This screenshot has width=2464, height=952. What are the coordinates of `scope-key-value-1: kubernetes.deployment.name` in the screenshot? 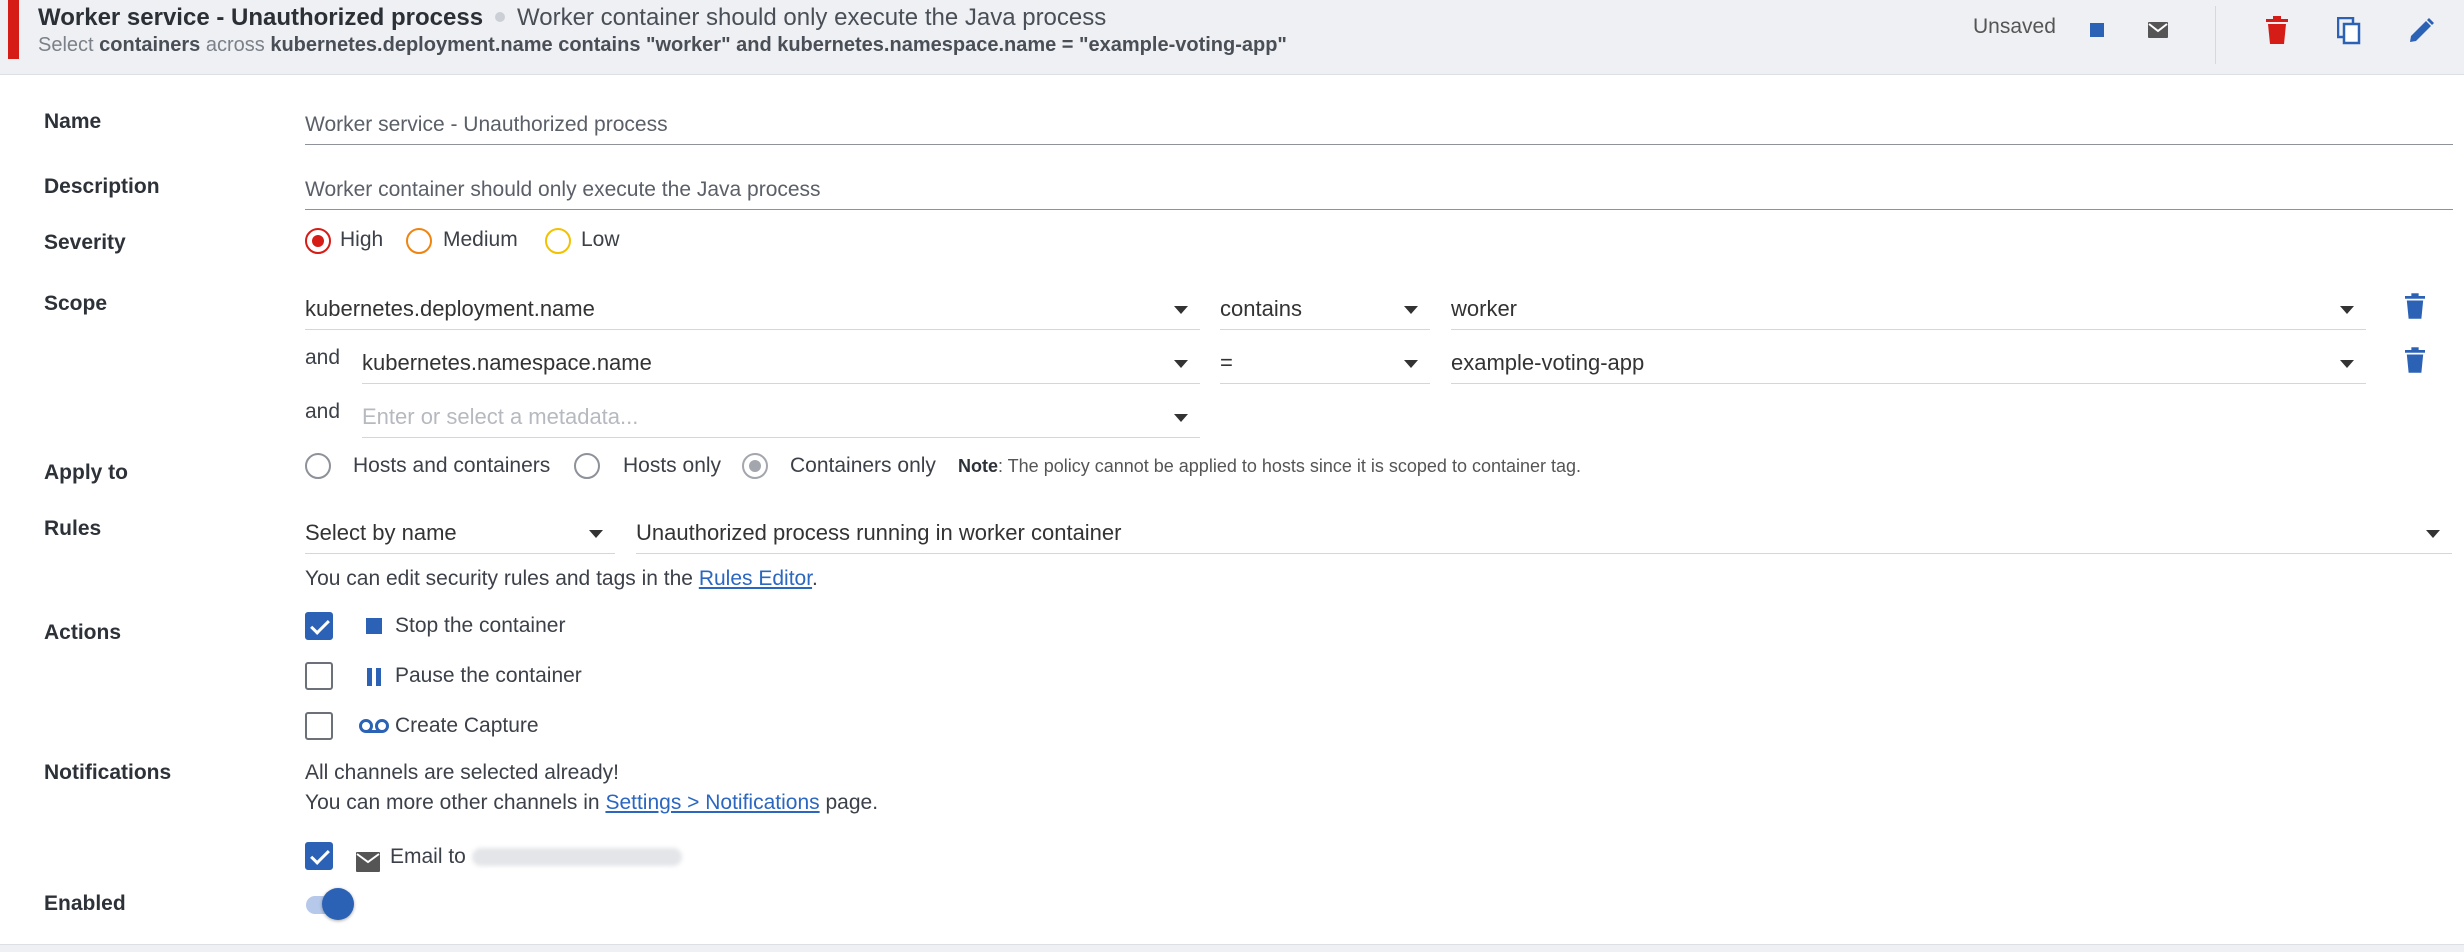 It's located at (450, 308).